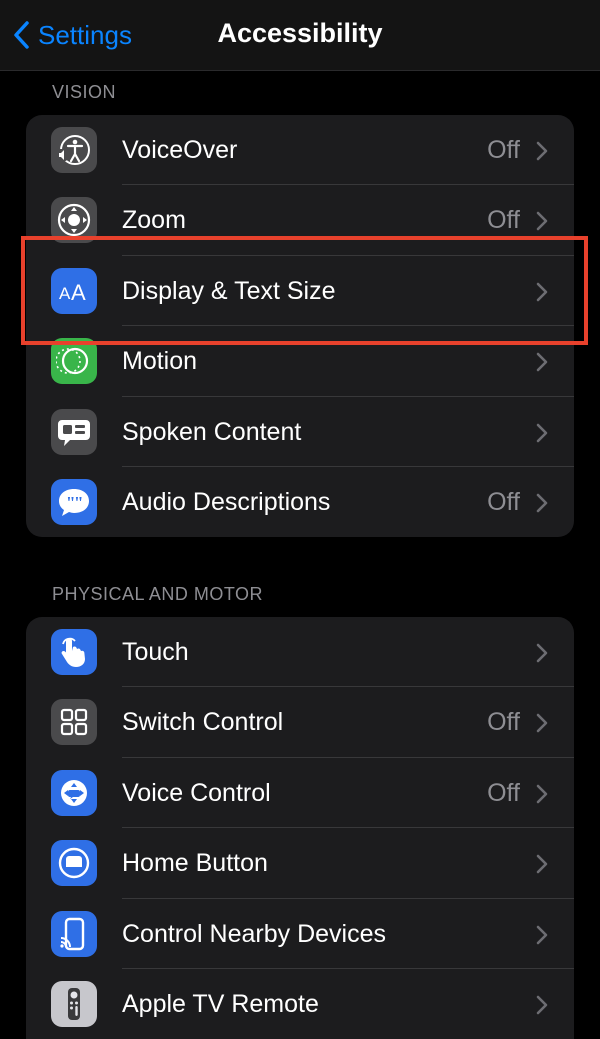  I want to click on row-touch: Touch, so click(300, 652).